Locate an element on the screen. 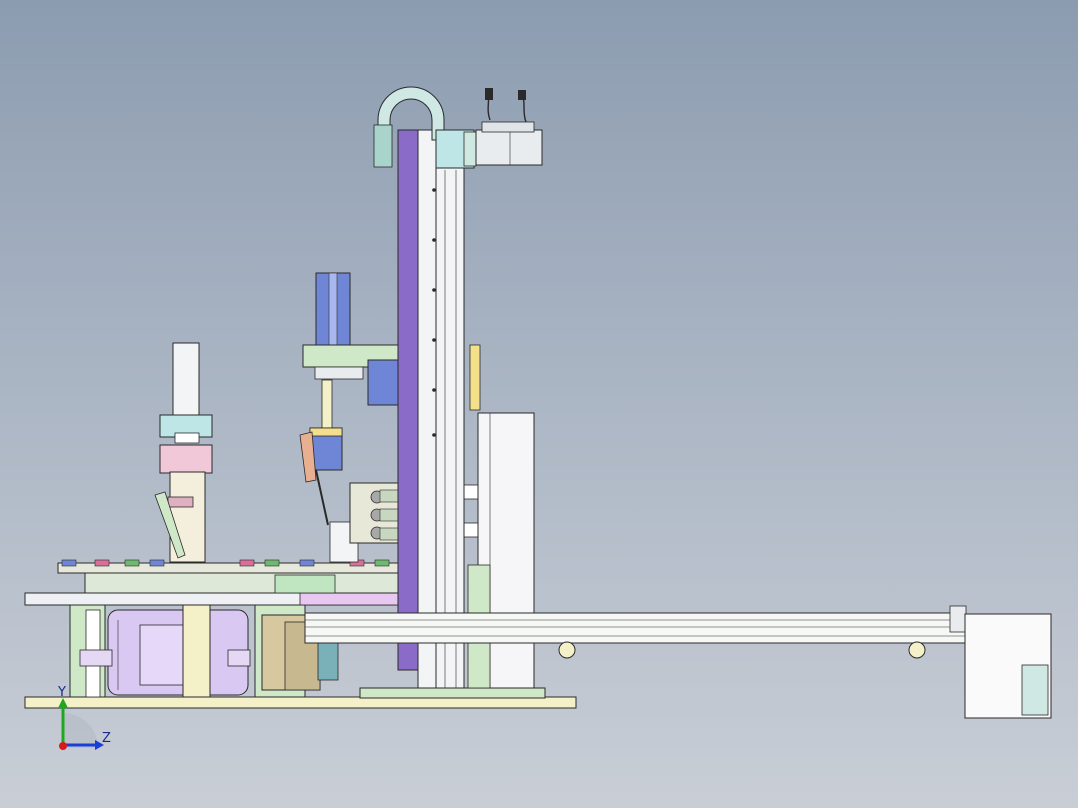  x-axis-dot is located at coordinates (63, 746).